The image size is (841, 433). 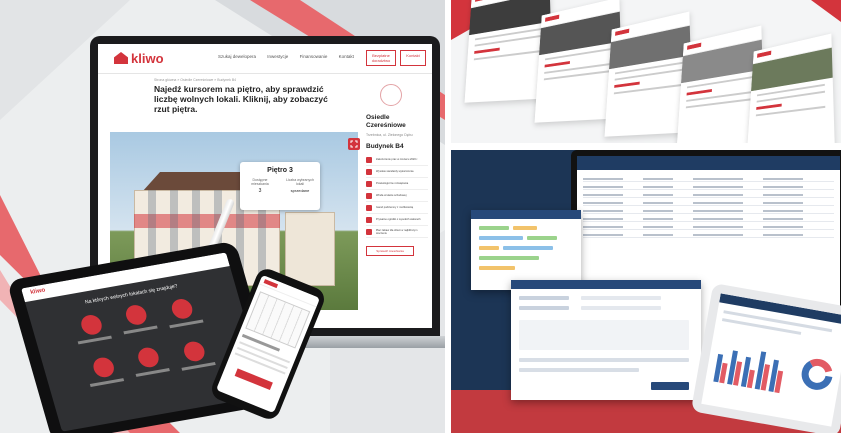 What do you see at coordinates (389, 135) in the screenshot?
I see `estate-address: Trzebnica, ul. Zielonego Dębu` at bounding box center [389, 135].